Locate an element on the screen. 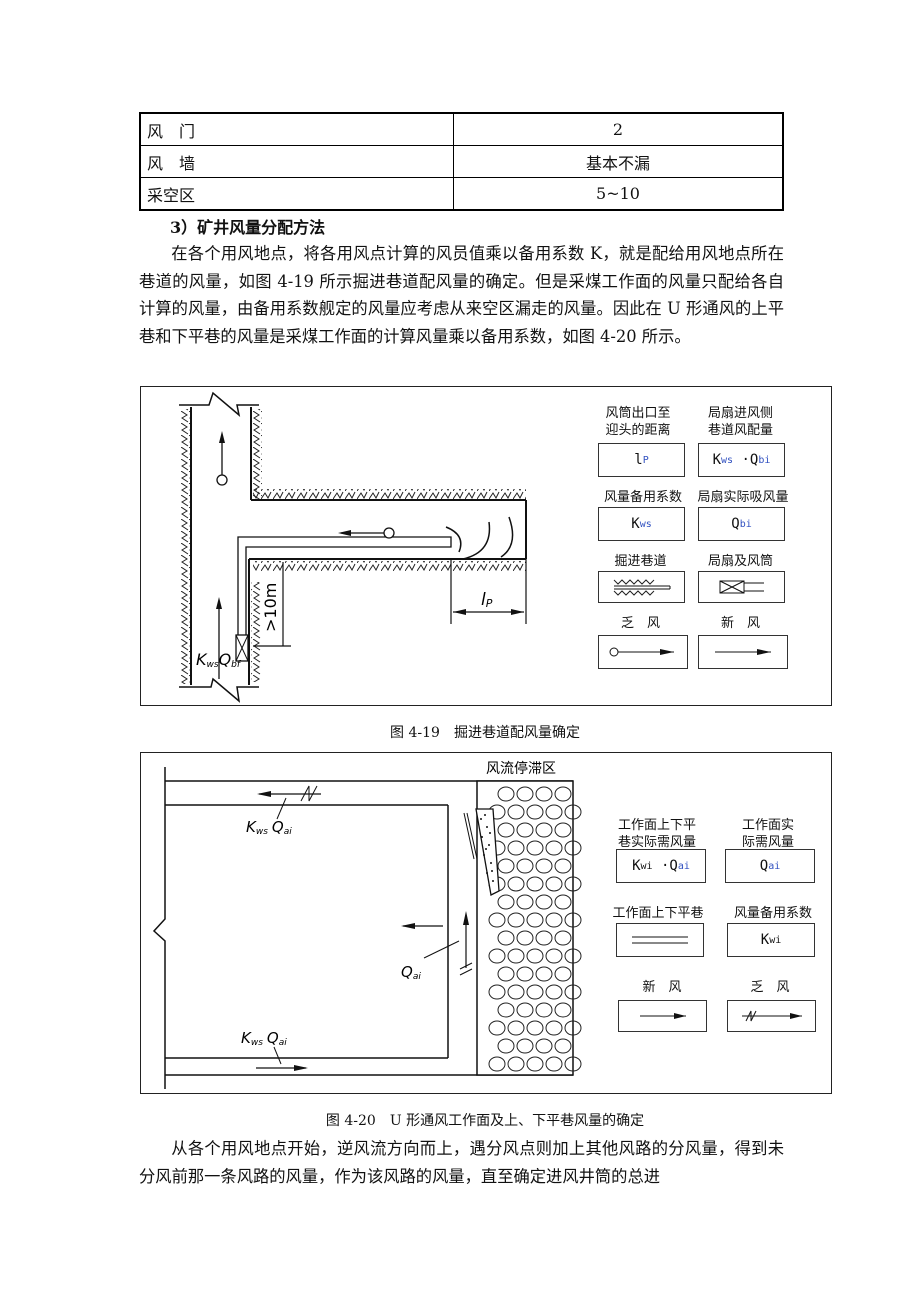 This screenshot has height=1302, width=920. lp-label: lP is located at coordinates (487, 600).